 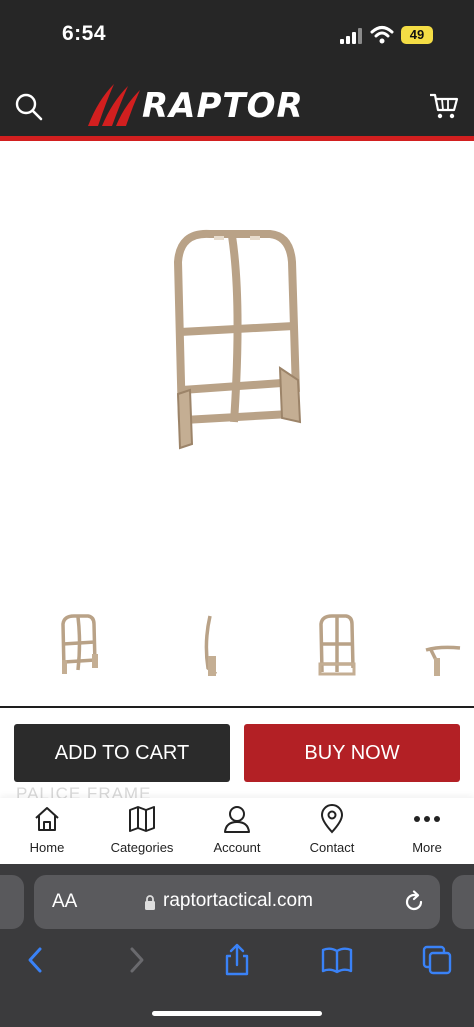 What do you see at coordinates (142, 819) in the screenshot?
I see `map-icon` at bounding box center [142, 819].